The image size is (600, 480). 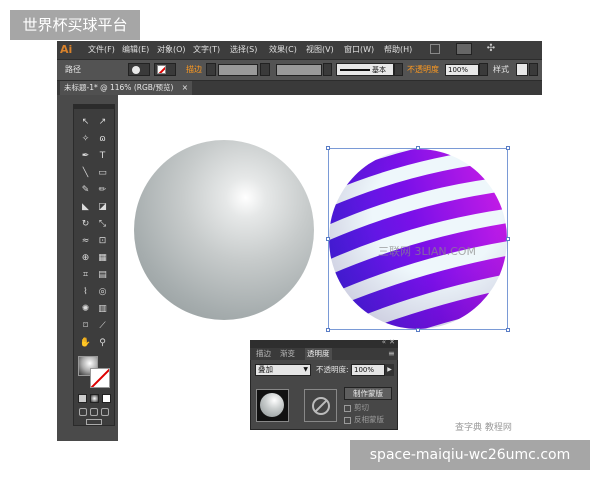 What do you see at coordinates (391, 354) in the screenshot?
I see `panel-menu-icon: ≡` at bounding box center [391, 354].